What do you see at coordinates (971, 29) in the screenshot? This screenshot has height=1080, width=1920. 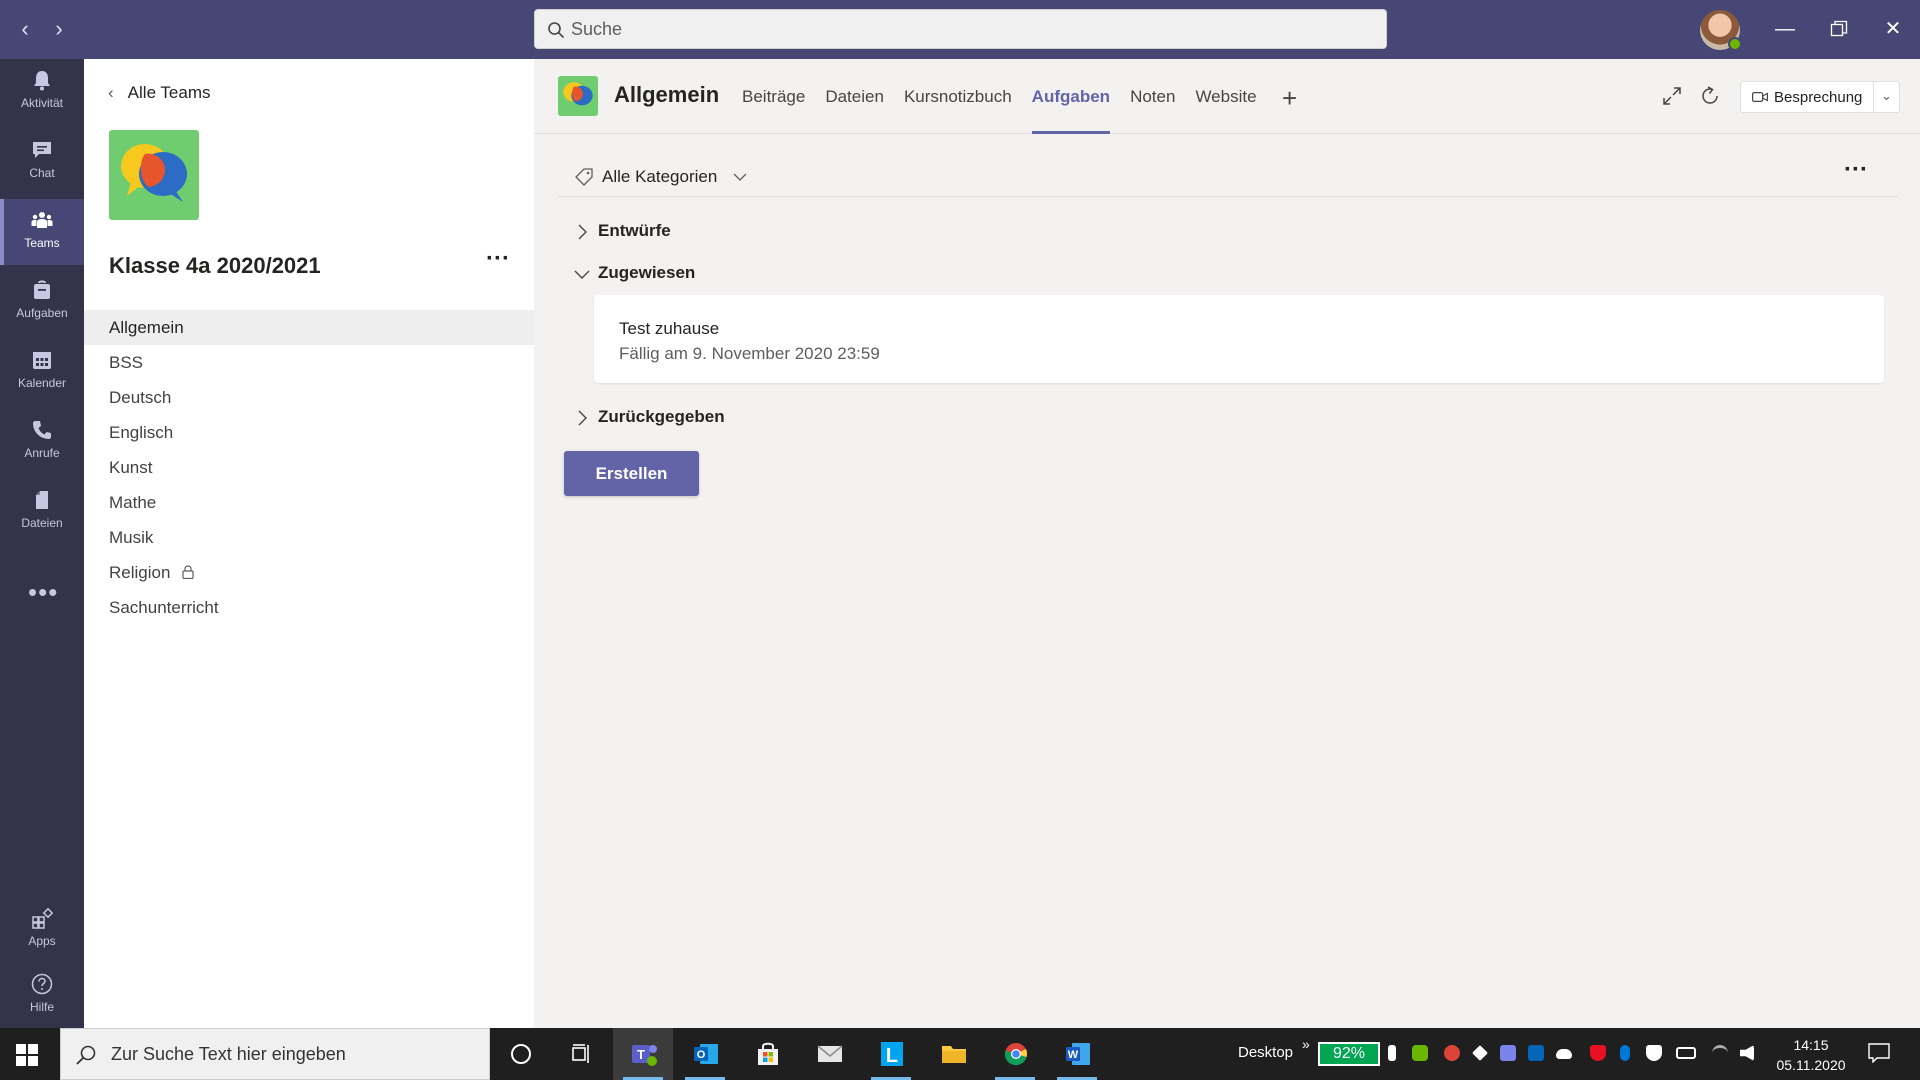 I see `search-input` at bounding box center [971, 29].